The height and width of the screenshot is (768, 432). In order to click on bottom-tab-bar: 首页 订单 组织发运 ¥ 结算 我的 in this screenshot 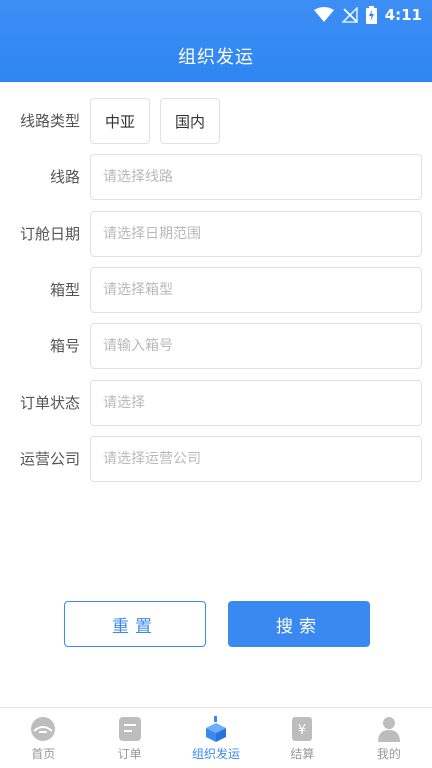, I will do `click(216, 737)`.